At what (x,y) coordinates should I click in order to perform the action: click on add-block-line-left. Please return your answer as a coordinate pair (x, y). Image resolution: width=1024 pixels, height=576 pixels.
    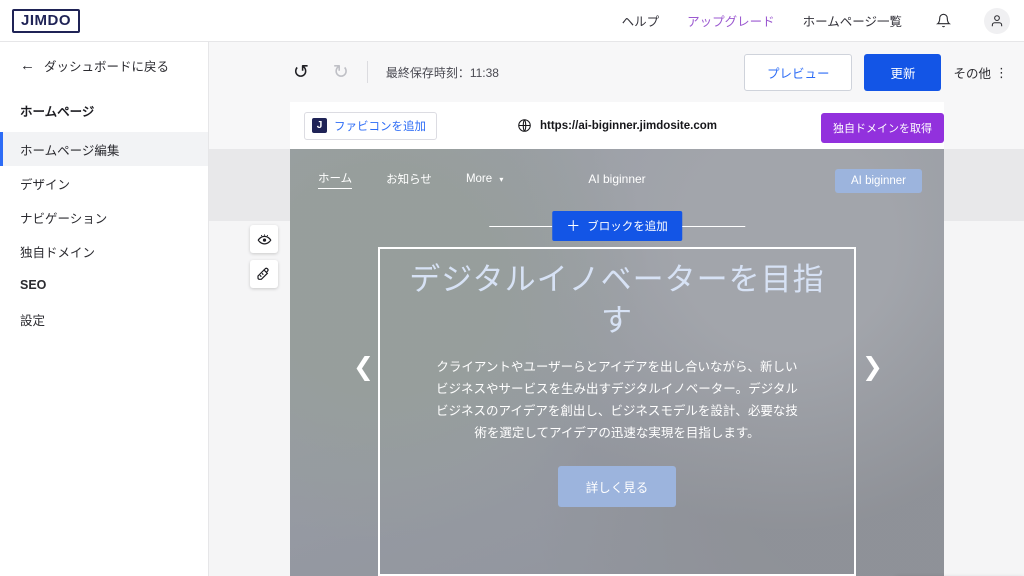
    Looking at the image, I should click on (521, 226).